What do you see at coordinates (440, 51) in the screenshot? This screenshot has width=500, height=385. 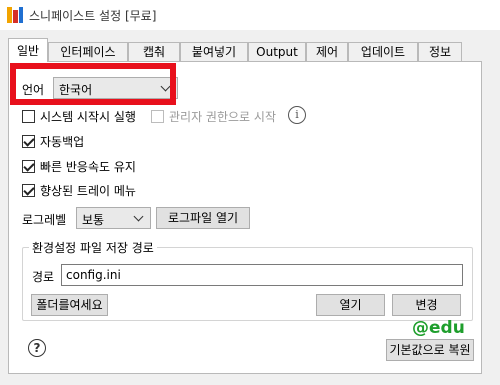 I see `tab-about: 정보` at bounding box center [440, 51].